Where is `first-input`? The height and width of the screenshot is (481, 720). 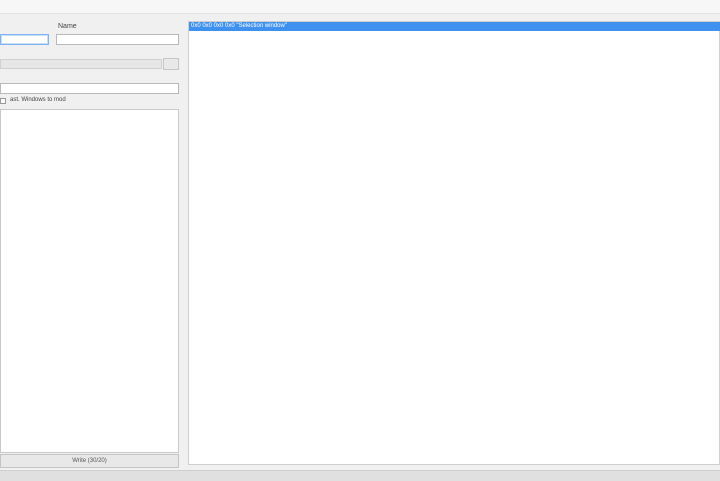
first-input is located at coordinates (24, 39).